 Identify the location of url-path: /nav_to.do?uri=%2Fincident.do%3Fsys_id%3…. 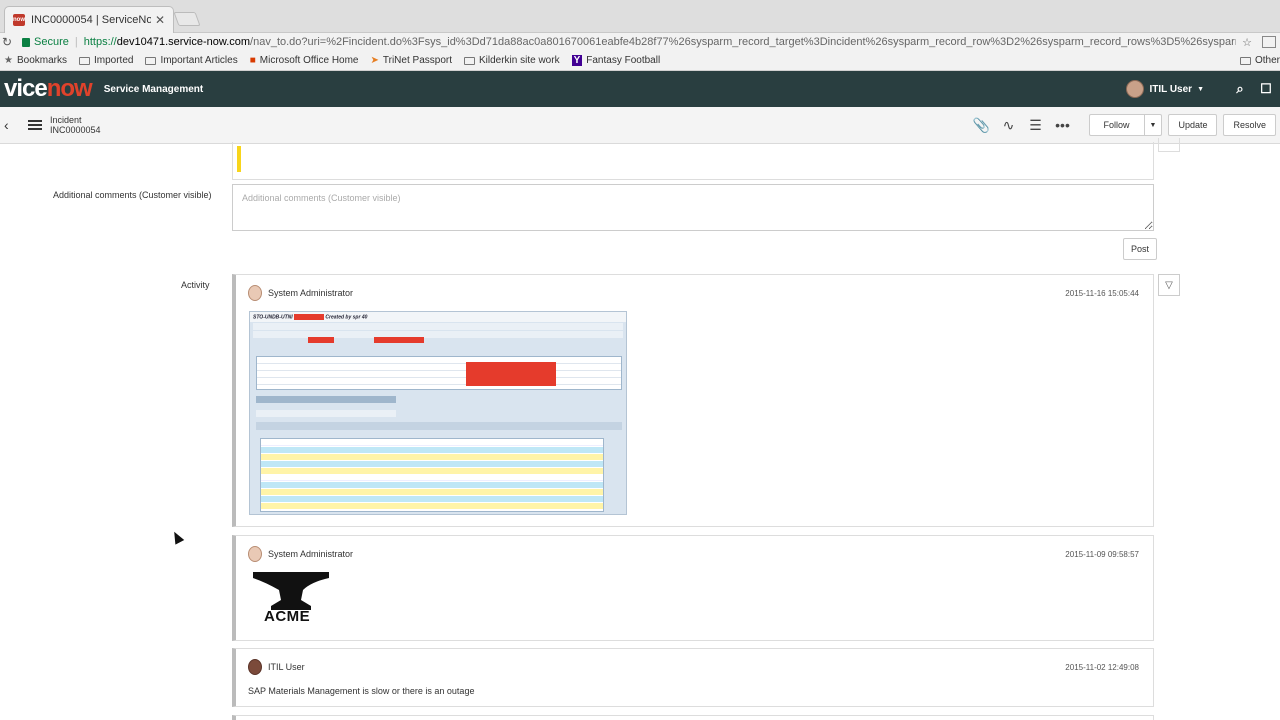
(743, 42).